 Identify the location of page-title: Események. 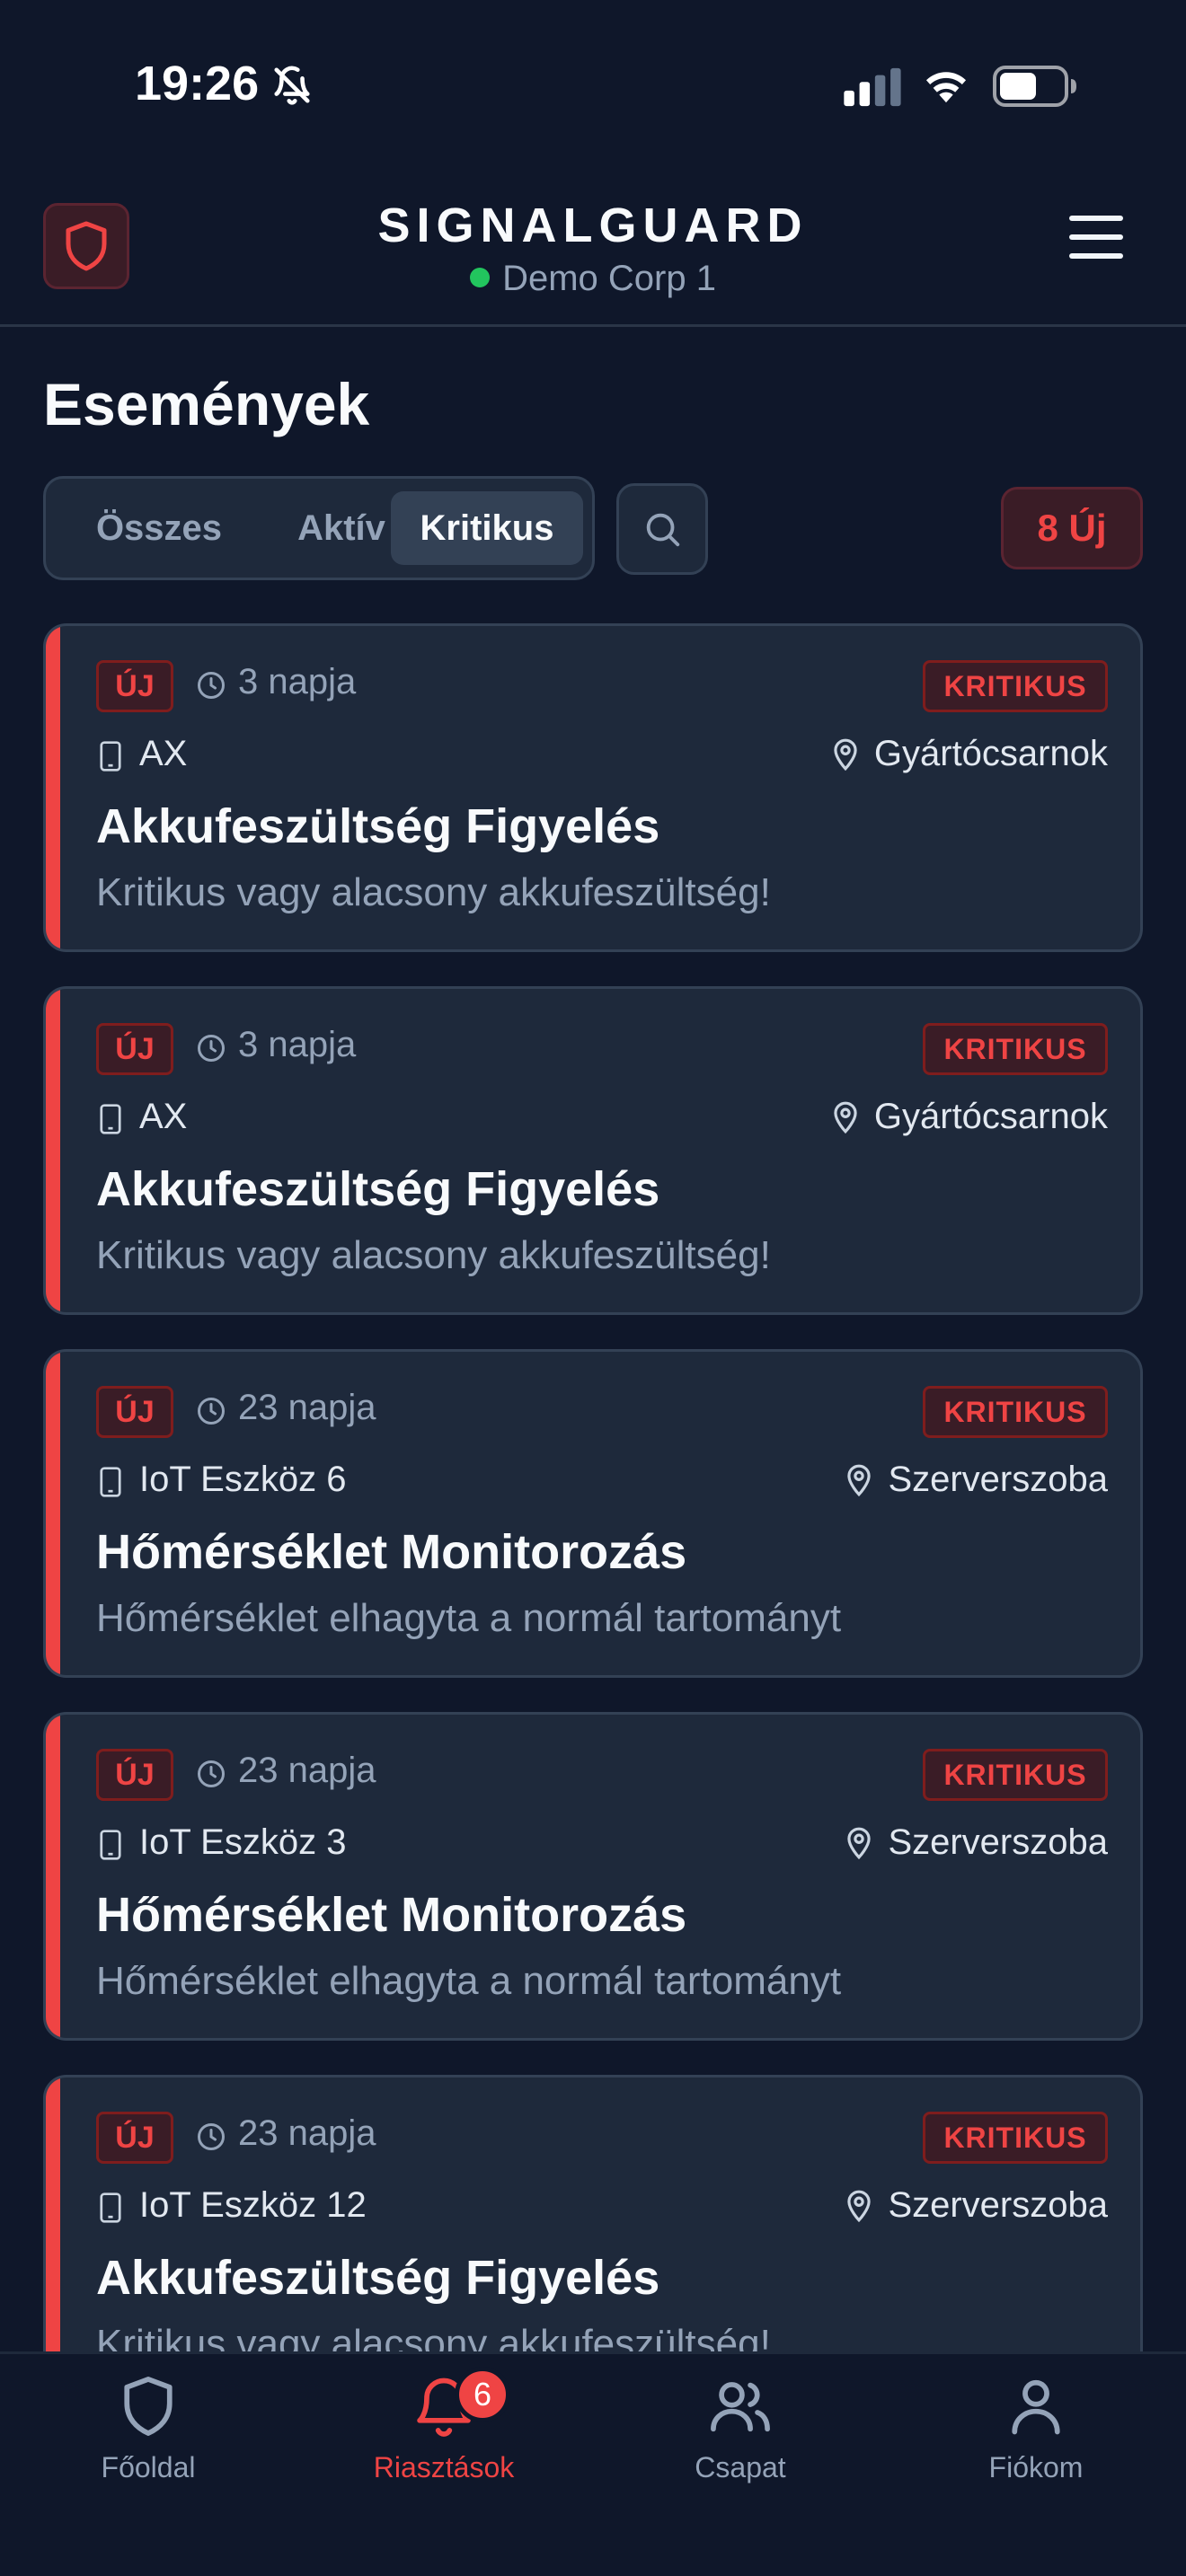
(206, 404).